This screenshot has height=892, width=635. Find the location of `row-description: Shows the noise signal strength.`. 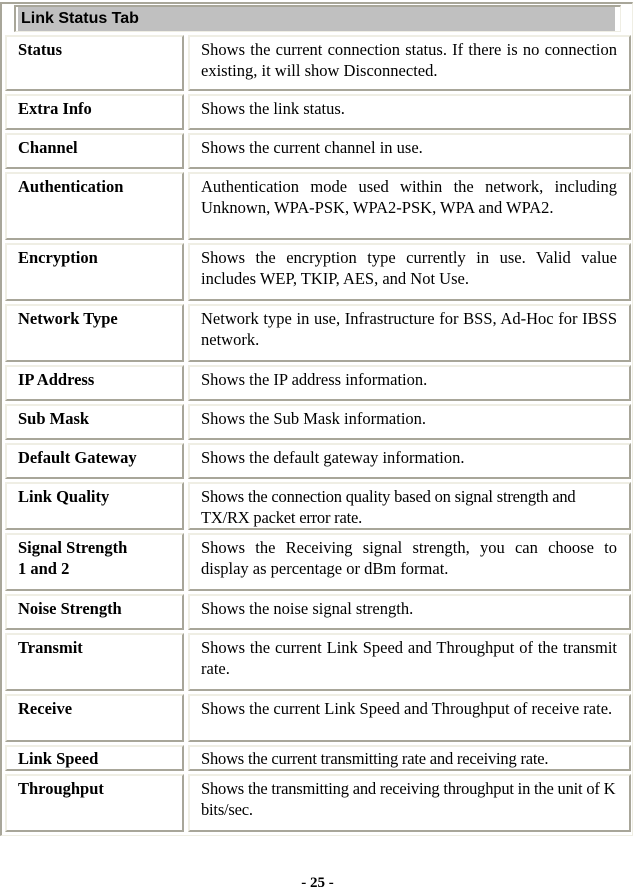

row-description: Shows the noise signal strength. is located at coordinates (307, 608).